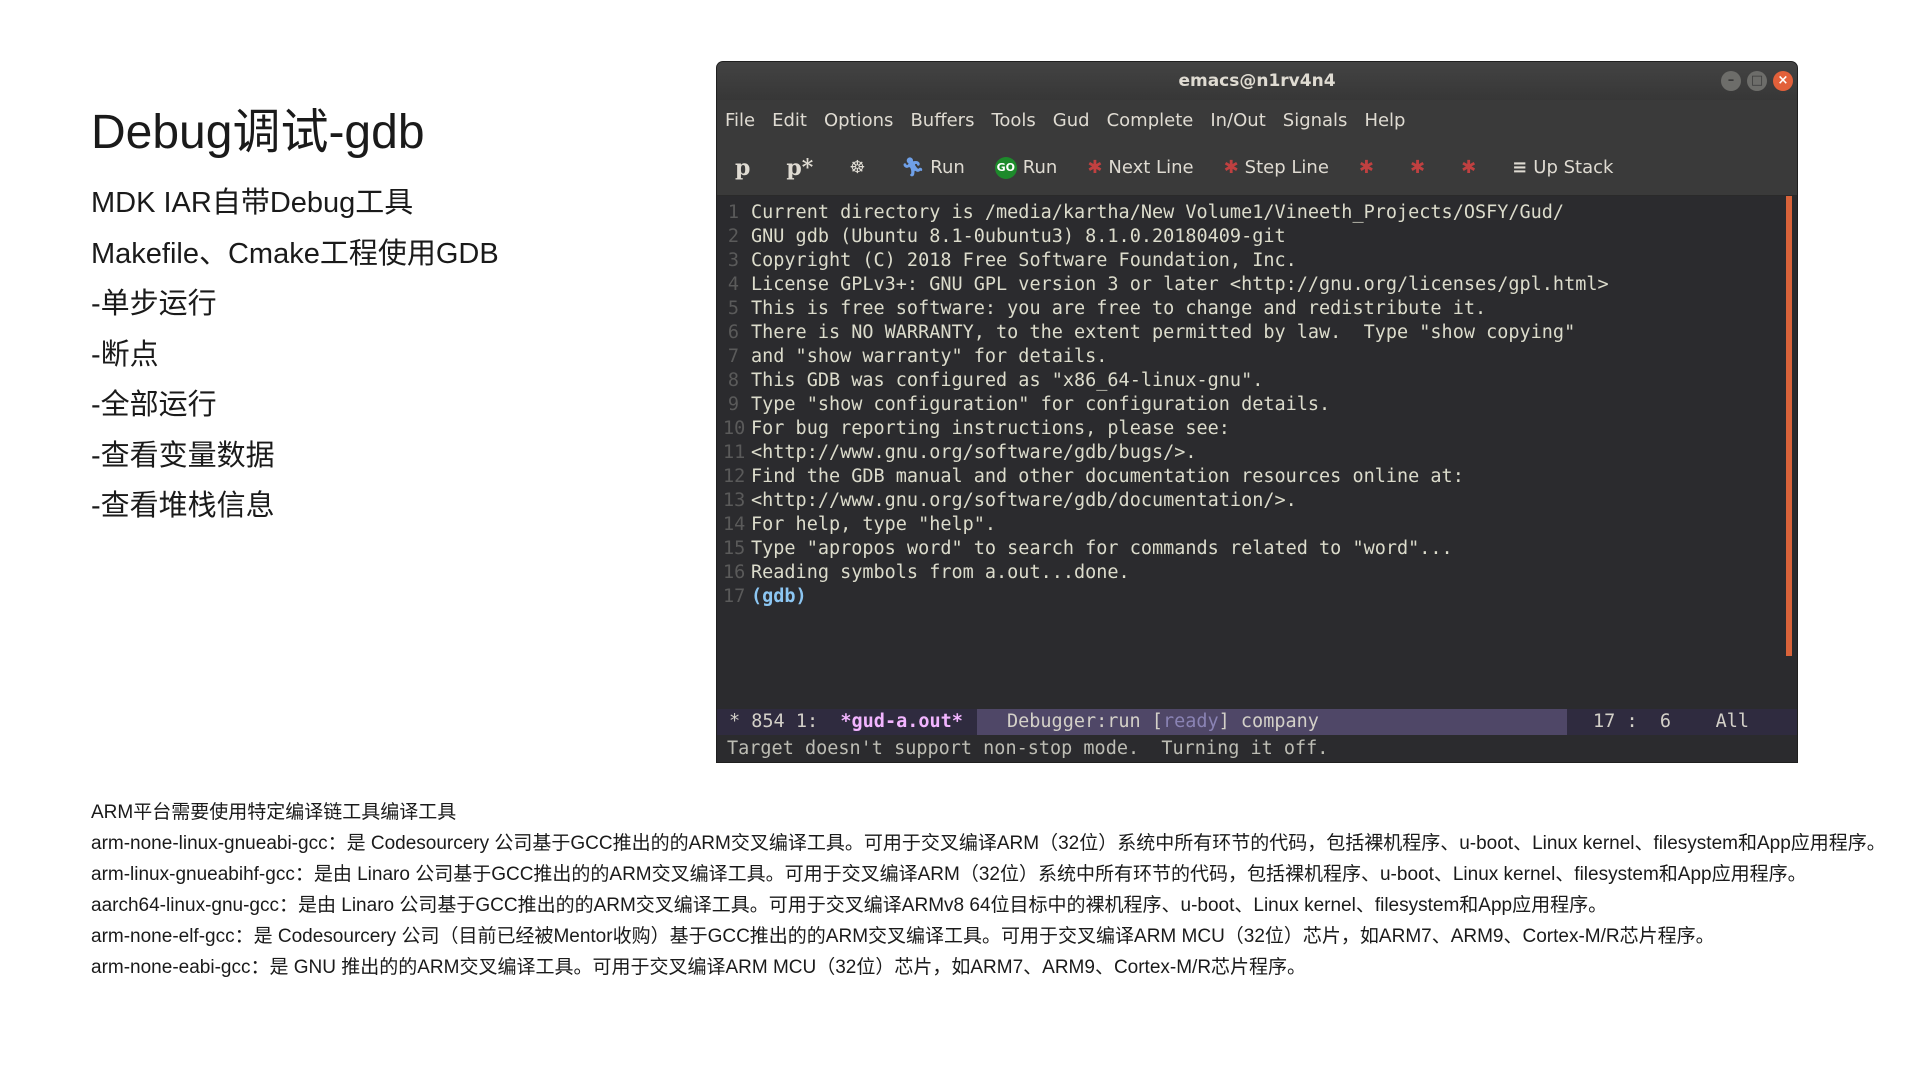 This screenshot has height=1080, width=1920. What do you see at coordinates (740, 120) in the screenshot?
I see `menu-file: File` at bounding box center [740, 120].